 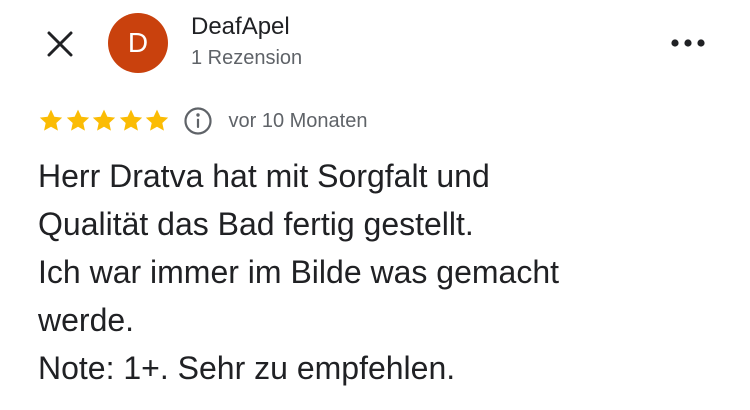 What do you see at coordinates (264, 176) in the screenshot?
I see `review-text-line: Herr Dratva hat mit Sorgfalt und` at bounding box center [264, 176].